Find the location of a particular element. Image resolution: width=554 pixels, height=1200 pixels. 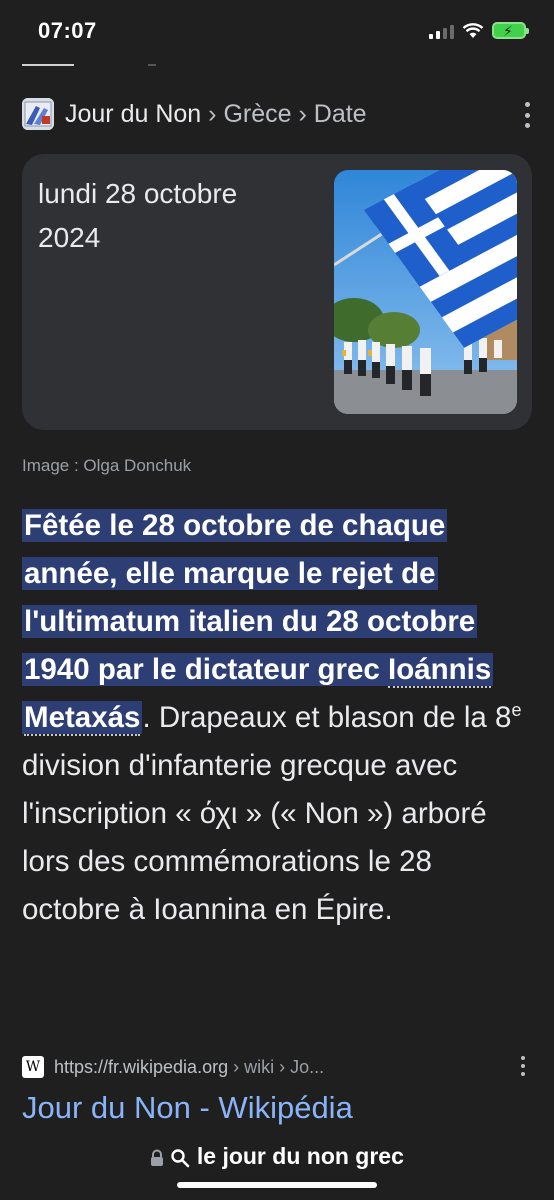

home-indicator is located at coordinates (277, 1185).